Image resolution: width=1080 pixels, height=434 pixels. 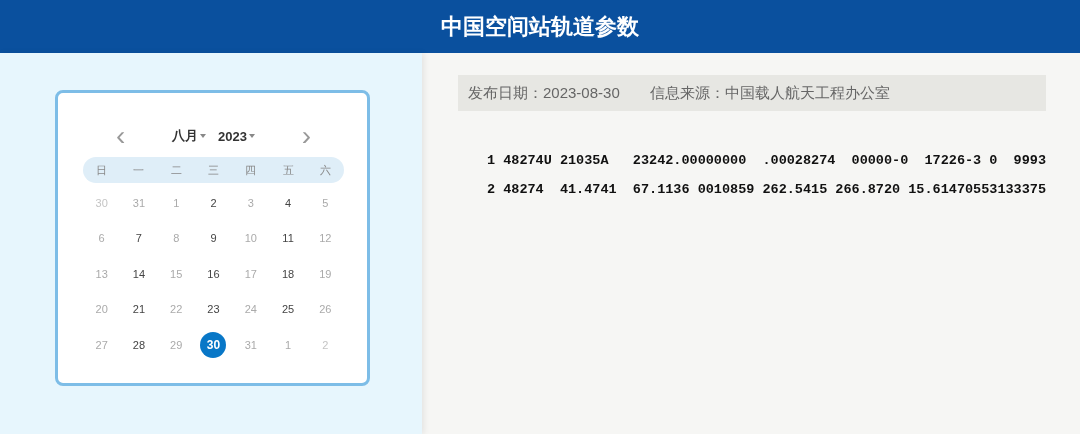 What do you see at coordinates (213, 273) in the screenshot?
I see `calendar-day: 16` at bounding box center [213, 273].